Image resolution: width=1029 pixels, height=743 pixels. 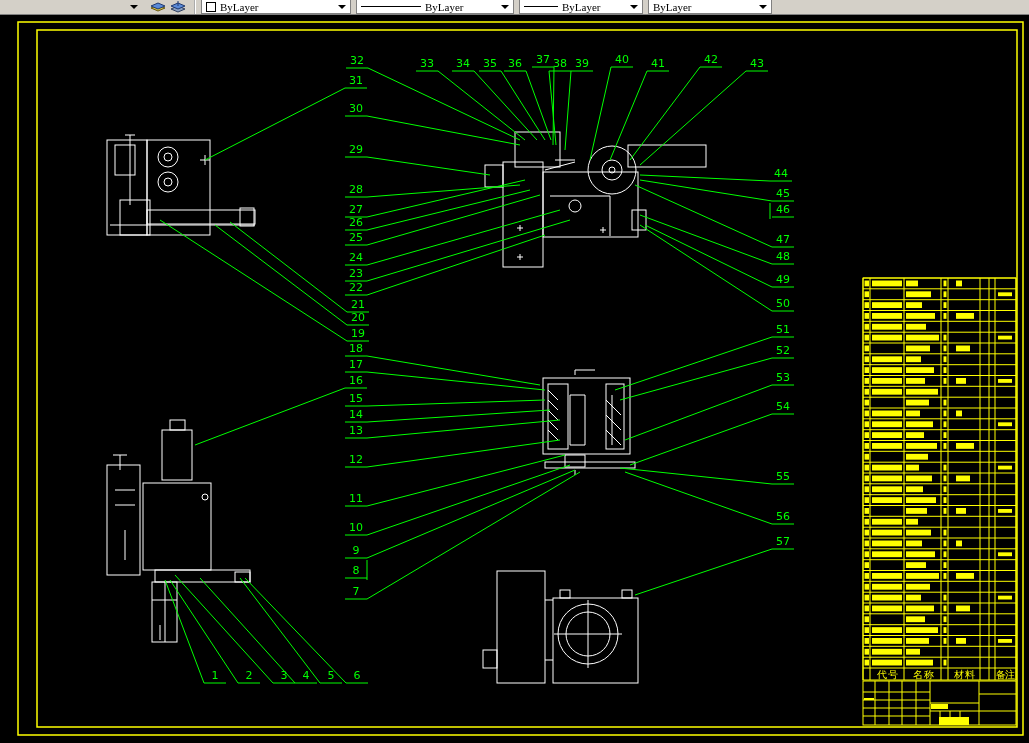 I want to click on part-number: 14, so click(x=356, y=414).